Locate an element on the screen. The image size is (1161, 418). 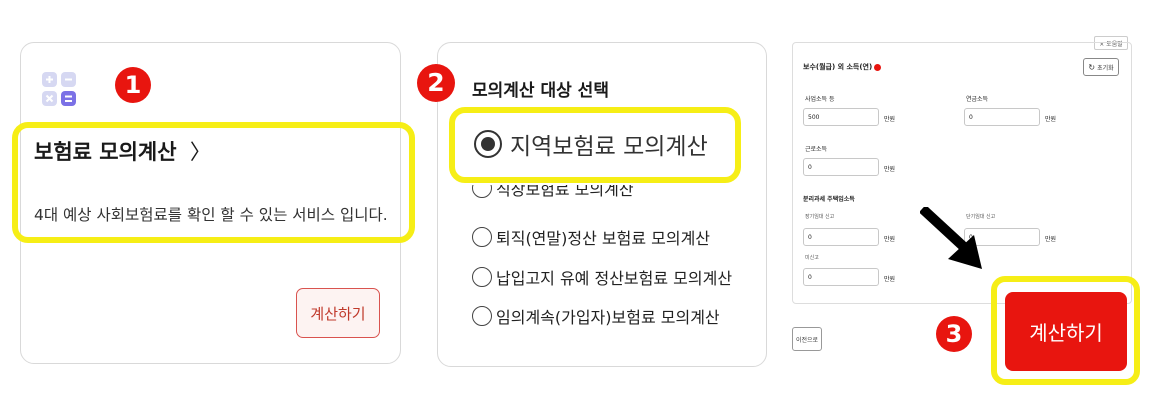
radio-option-deferred: 납입고지 유예 정산보험료 모의계산 is located at coordinates (602, 277).